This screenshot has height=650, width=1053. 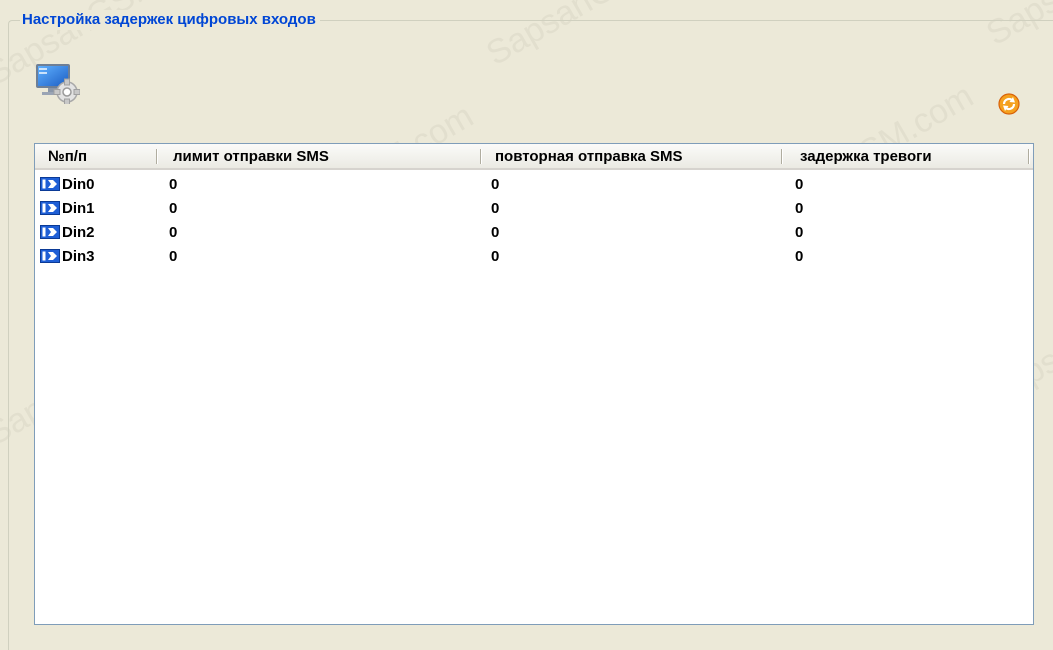 What do you see at coordinates (251, 156) in the screenshot?
I see `column-header-sms-limit: лимит отправки SMS` at bounding box center [251, 156].